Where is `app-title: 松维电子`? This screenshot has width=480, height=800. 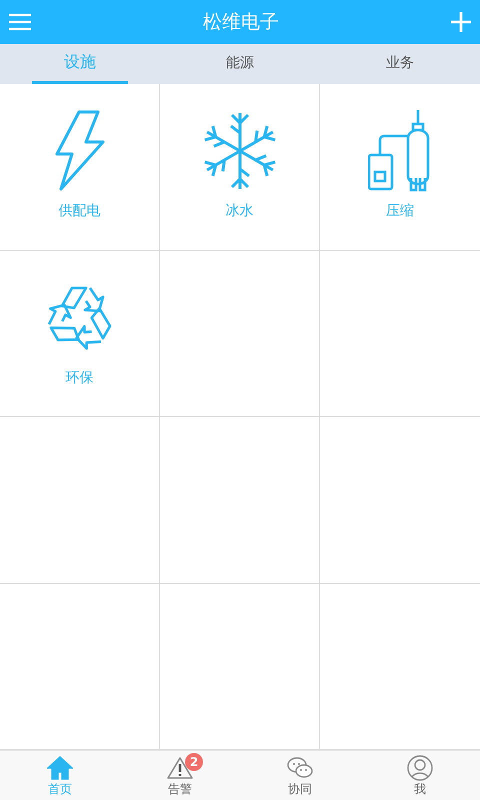 app-title: 松维电子 is located at coordinates (241, 22).